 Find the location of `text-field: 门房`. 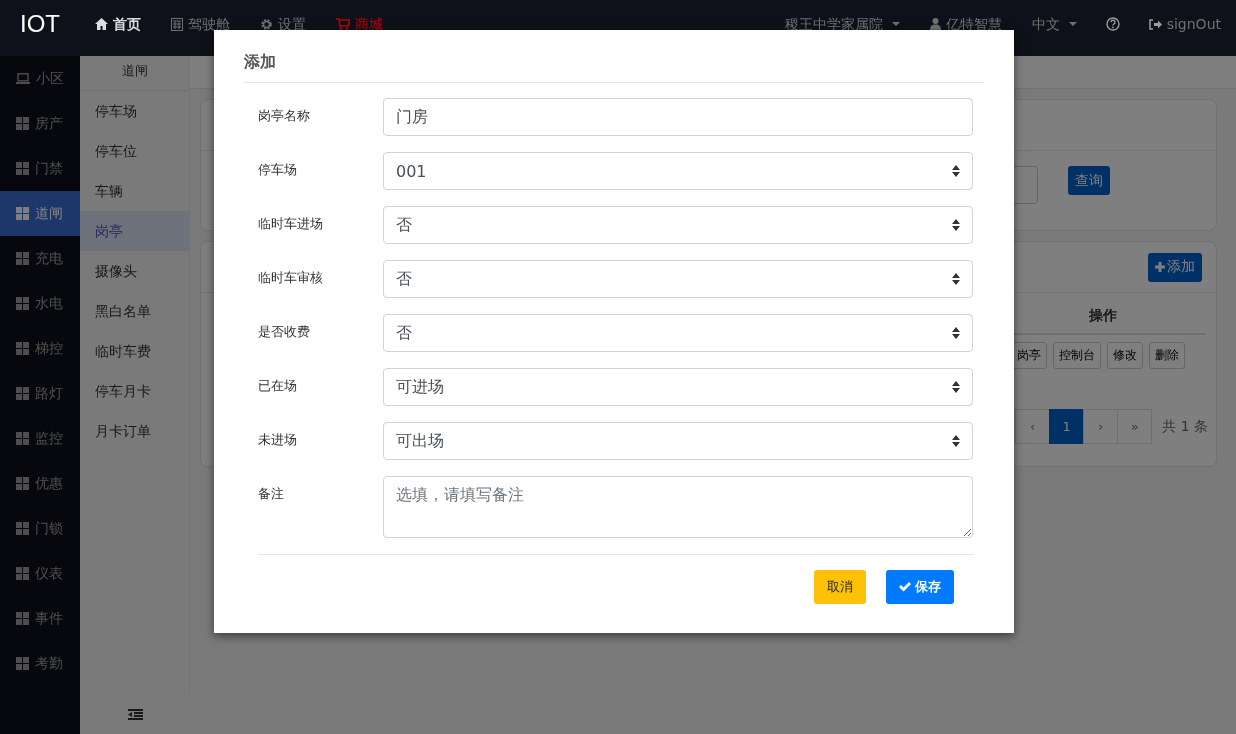

text-field: 门房 is located at coordinates (678, 117).